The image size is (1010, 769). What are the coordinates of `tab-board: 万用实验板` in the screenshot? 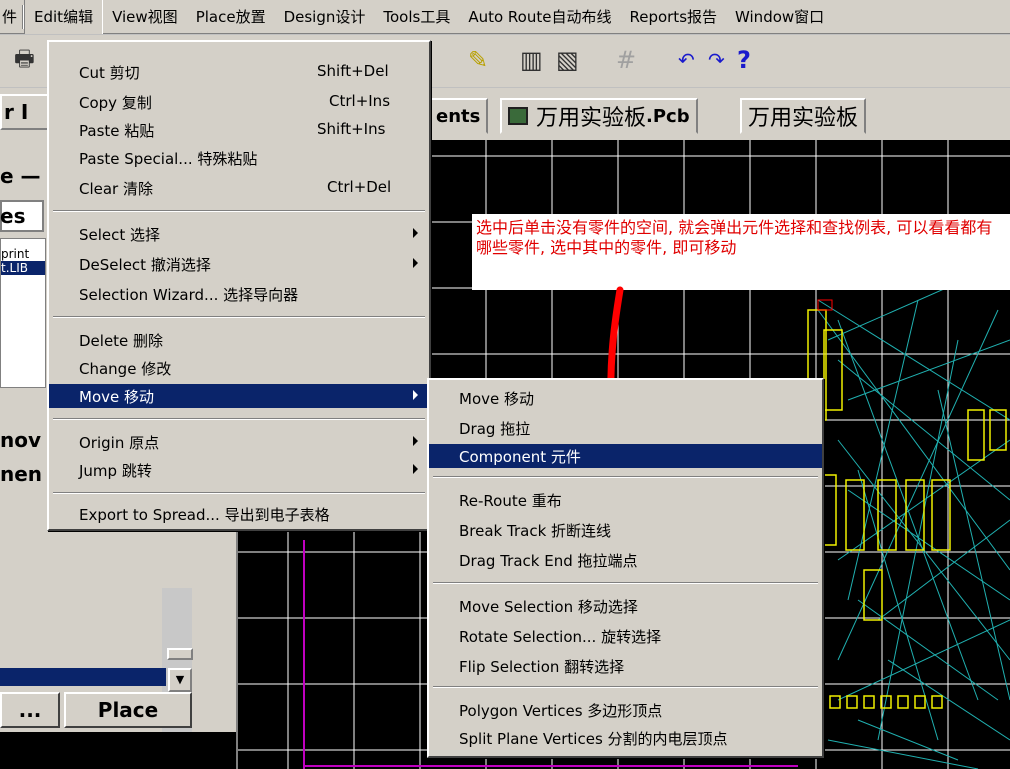 It's located at (803, 116).